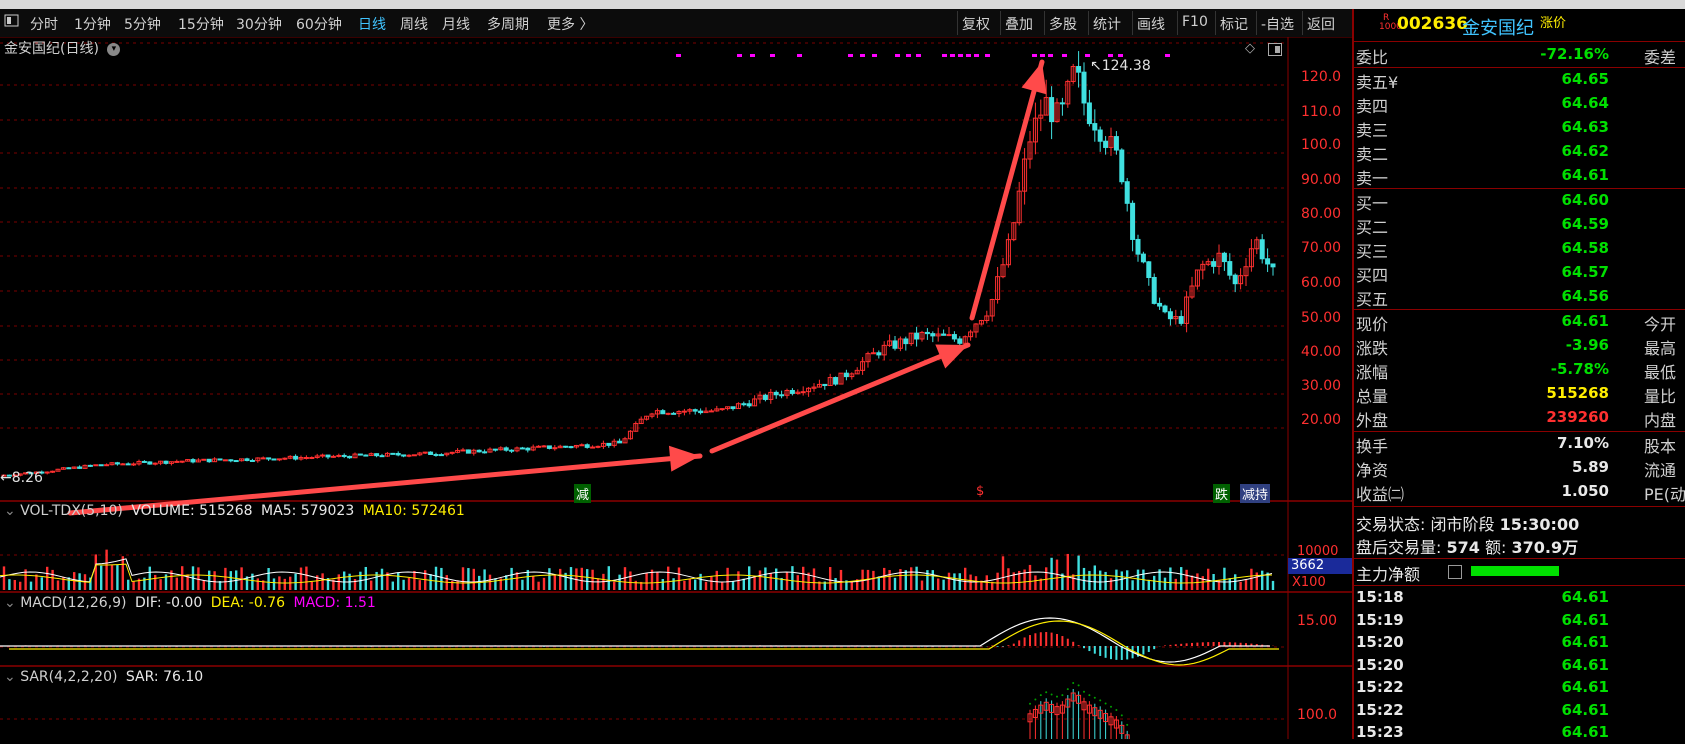  I want to click on event-label-dollar: $, so click(980, 491).